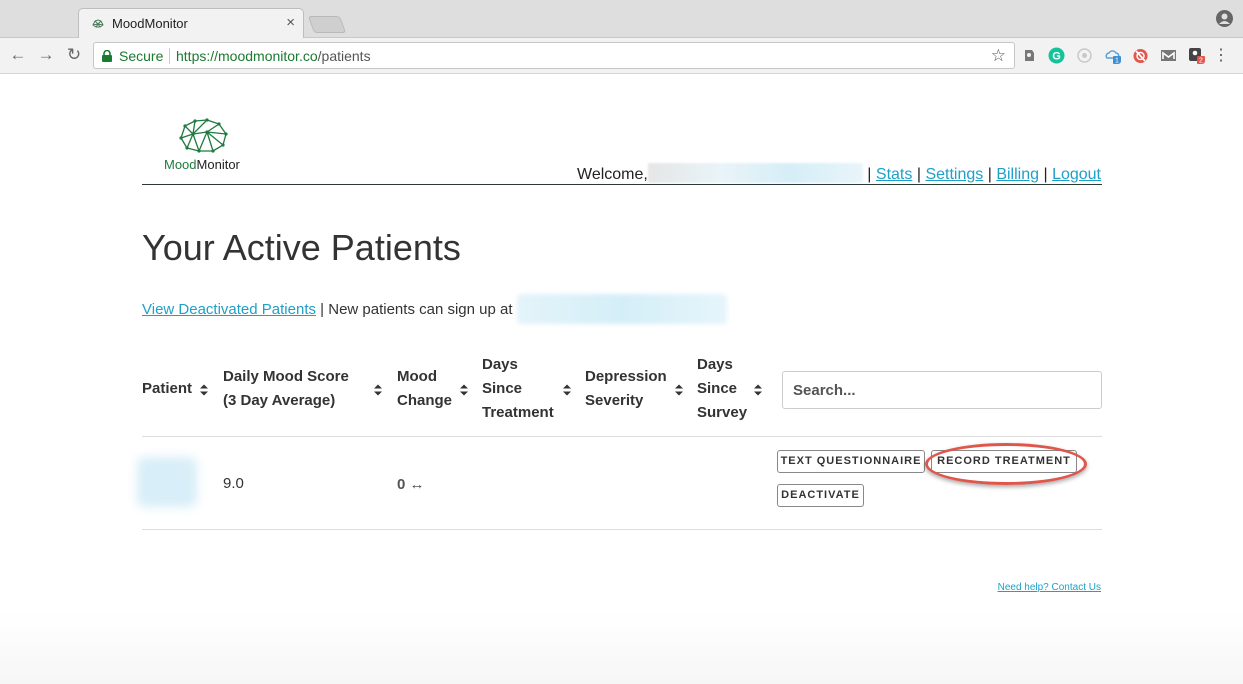 The width and height of the screenshot is (1243, 684). What do you see at coordinates (1029, 55) in the screenshot?
I see `evernote-icon` at bounding box center [1029, 55].